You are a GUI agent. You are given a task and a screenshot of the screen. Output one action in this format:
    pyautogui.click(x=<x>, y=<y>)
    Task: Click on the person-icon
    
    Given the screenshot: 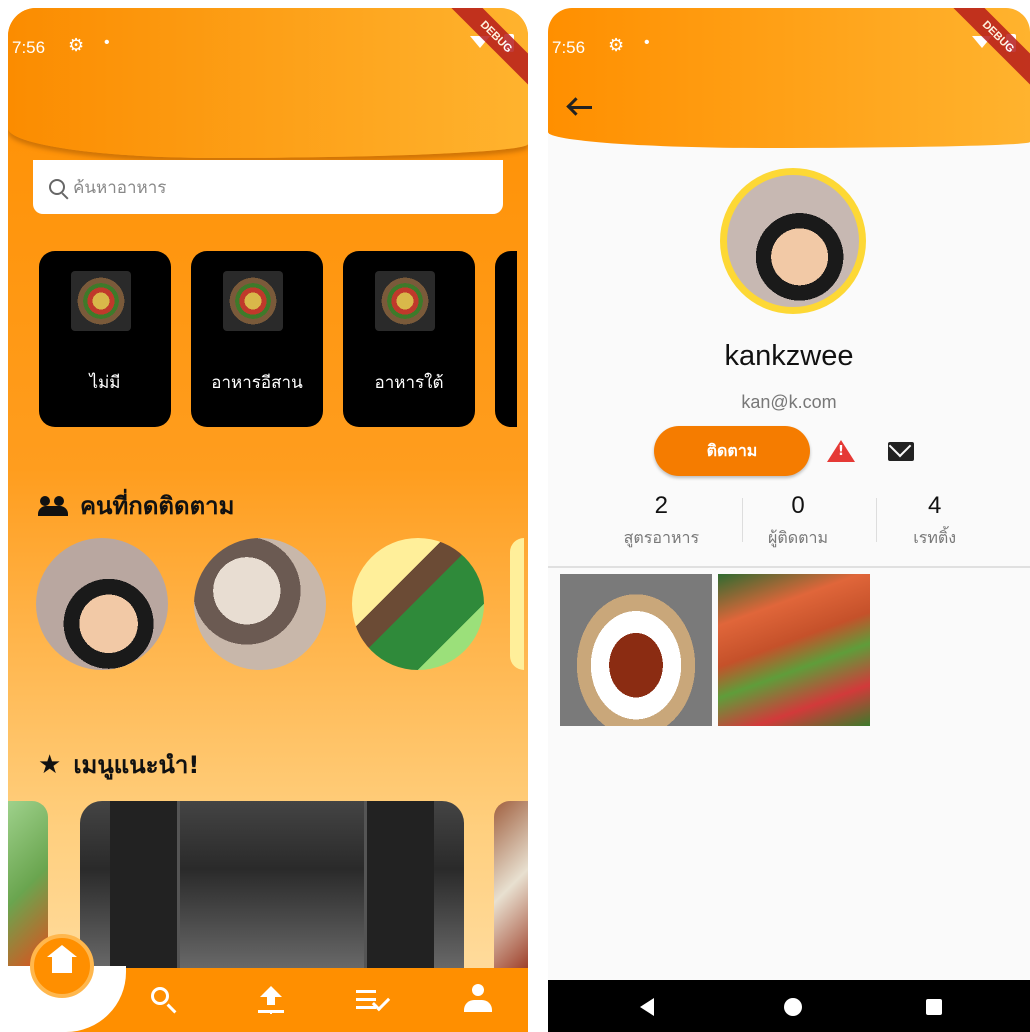 What is the action you would take?
    pyautogui.click(x=478, y=999)
    